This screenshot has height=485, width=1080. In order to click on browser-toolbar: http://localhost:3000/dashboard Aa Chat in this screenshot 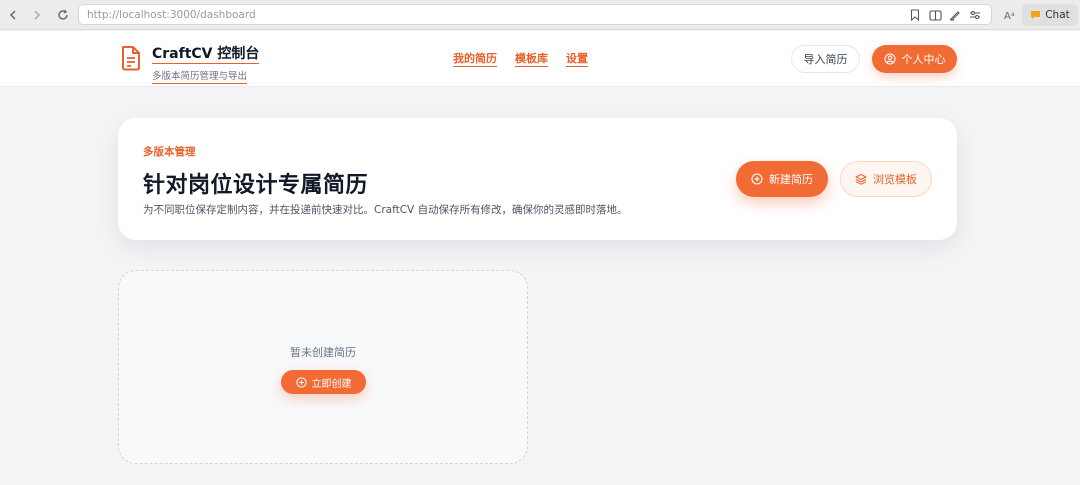, I will do `click(540, 15)`.